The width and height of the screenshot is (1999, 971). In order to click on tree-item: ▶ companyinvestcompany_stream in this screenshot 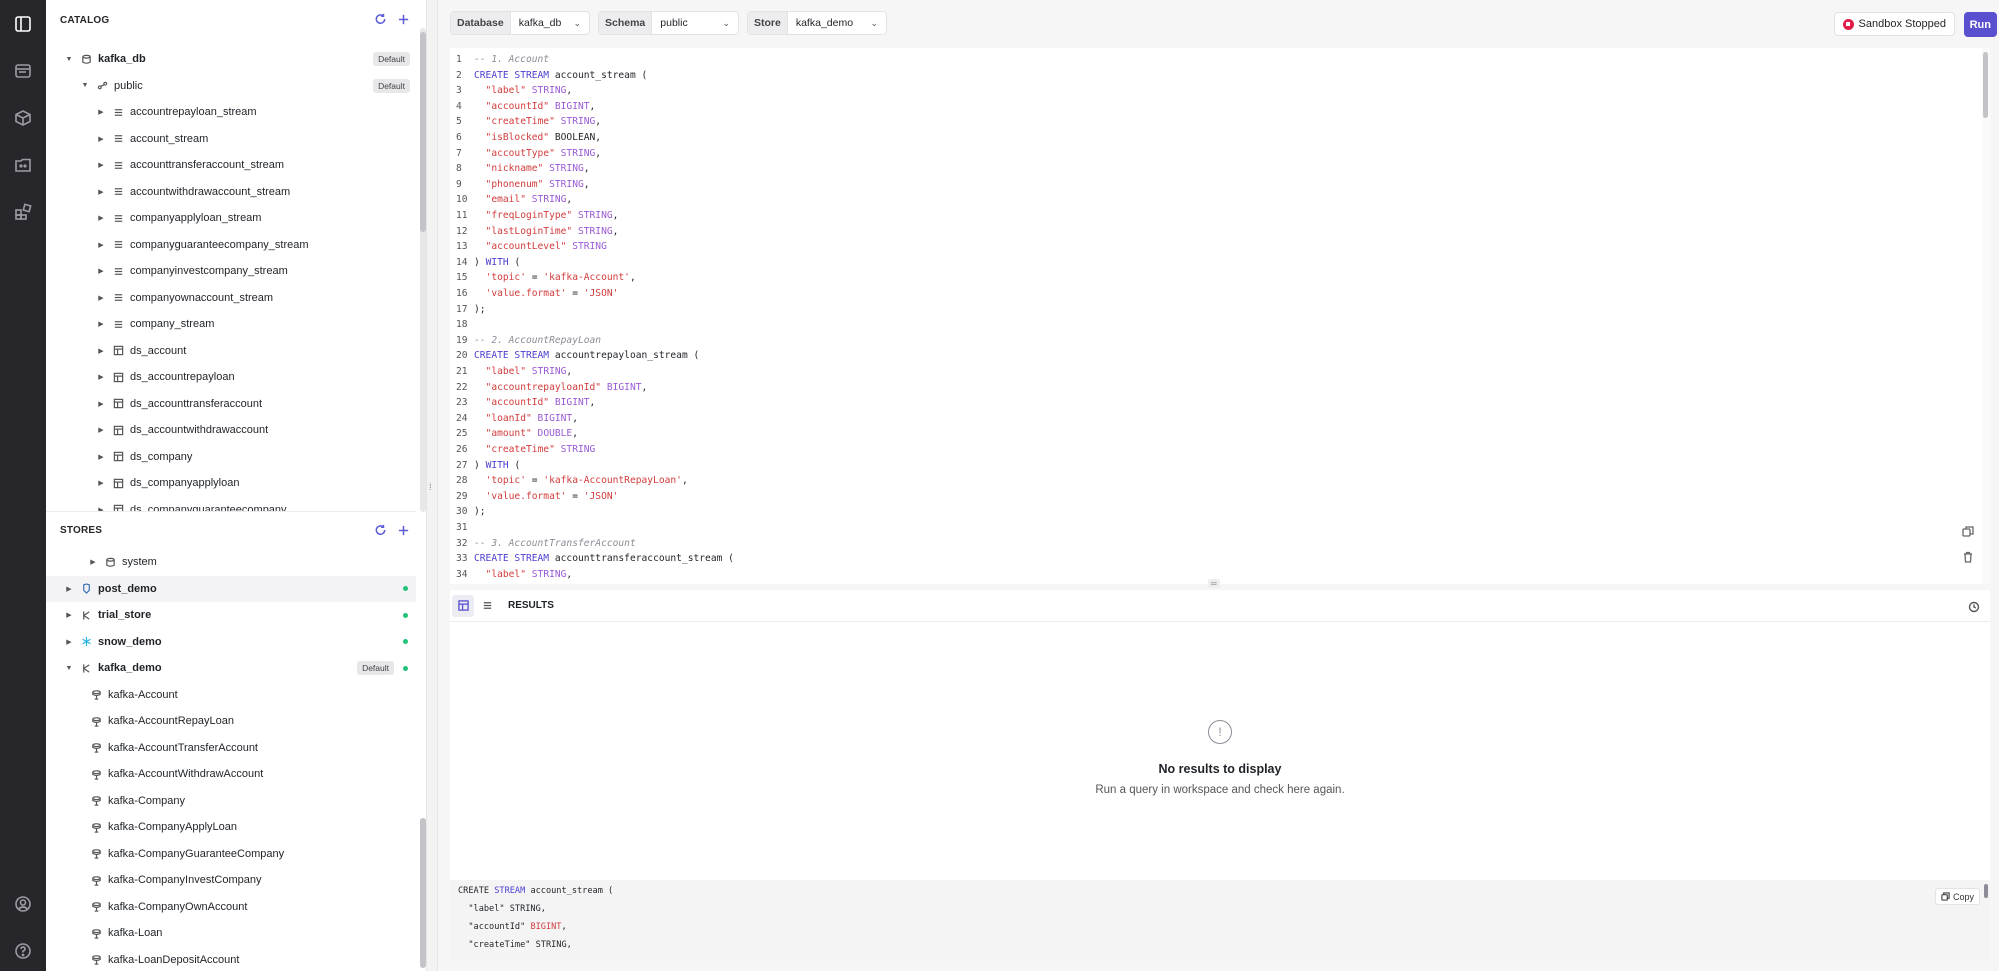, I will do `click(231, 271)`.